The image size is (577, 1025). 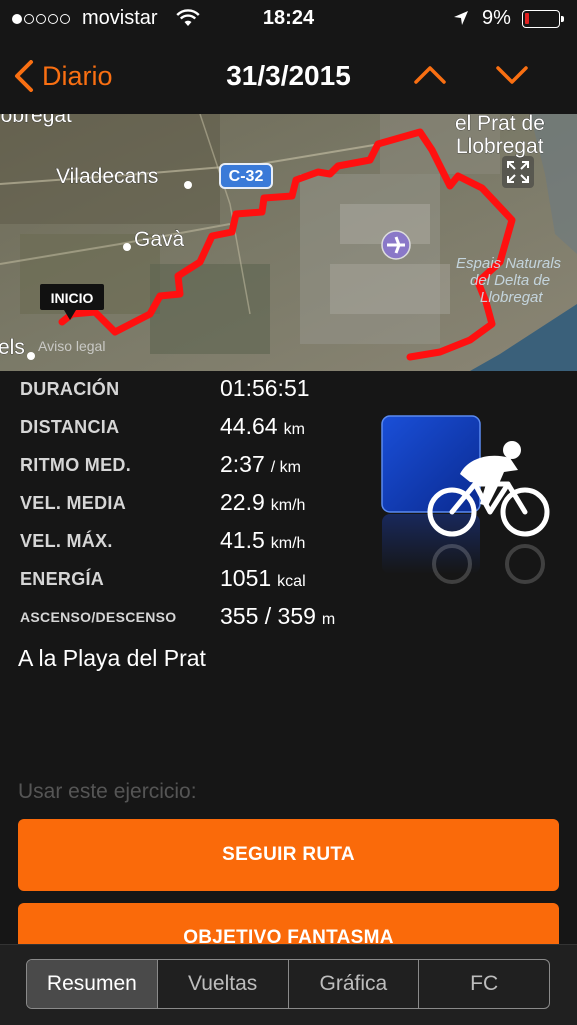 What do you see at coordinates (12, 347) in the screenshot?
I see `map-label-els: els` at bounding box center [12, 347].